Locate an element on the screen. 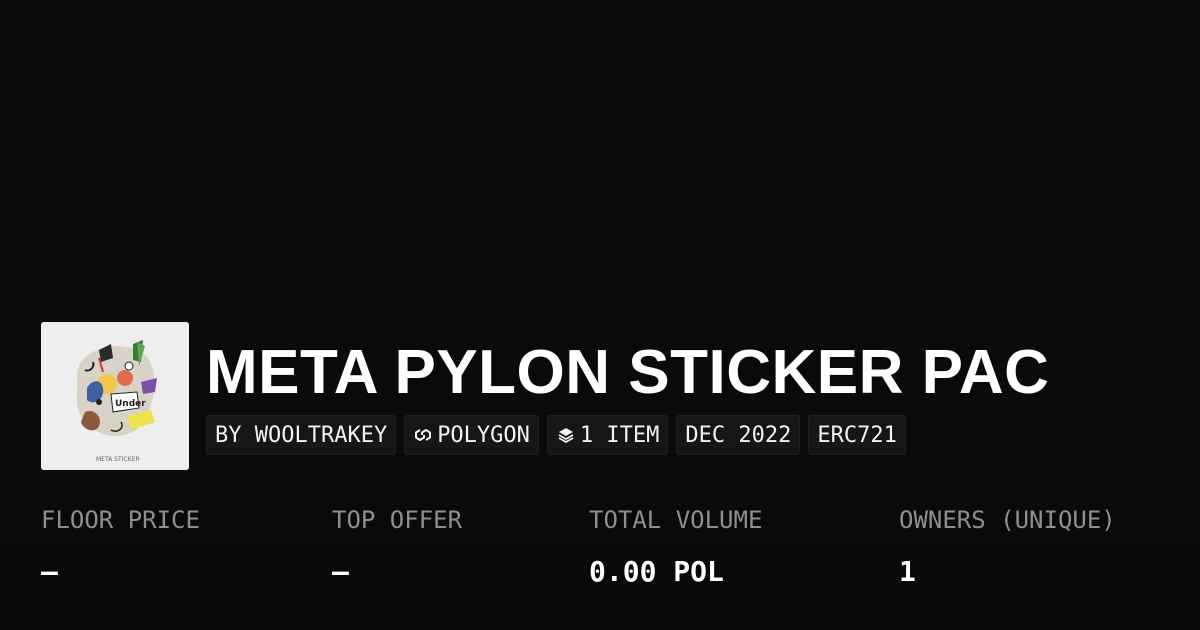  tag-date-label: DEC 2022 is located at coordinates (738, 435).